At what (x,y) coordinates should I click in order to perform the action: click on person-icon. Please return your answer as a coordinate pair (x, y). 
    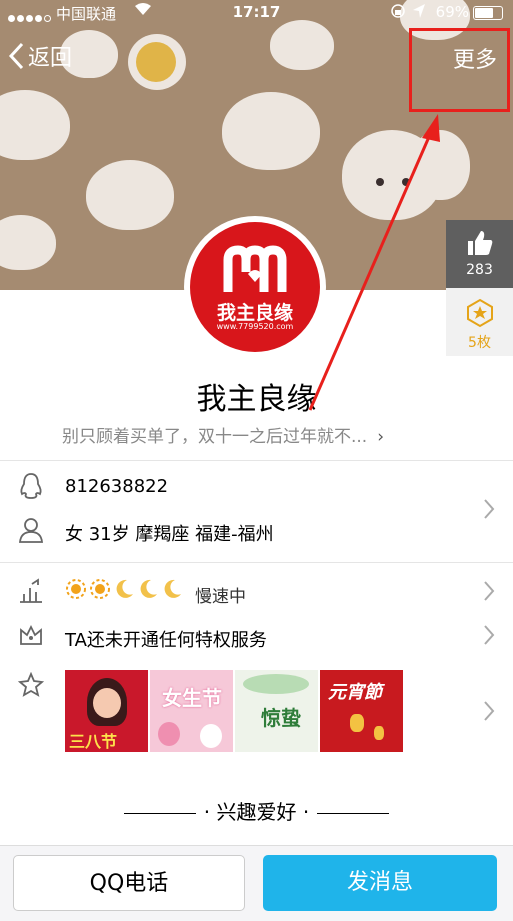
    Looking at the image, I should click on (31, 532).